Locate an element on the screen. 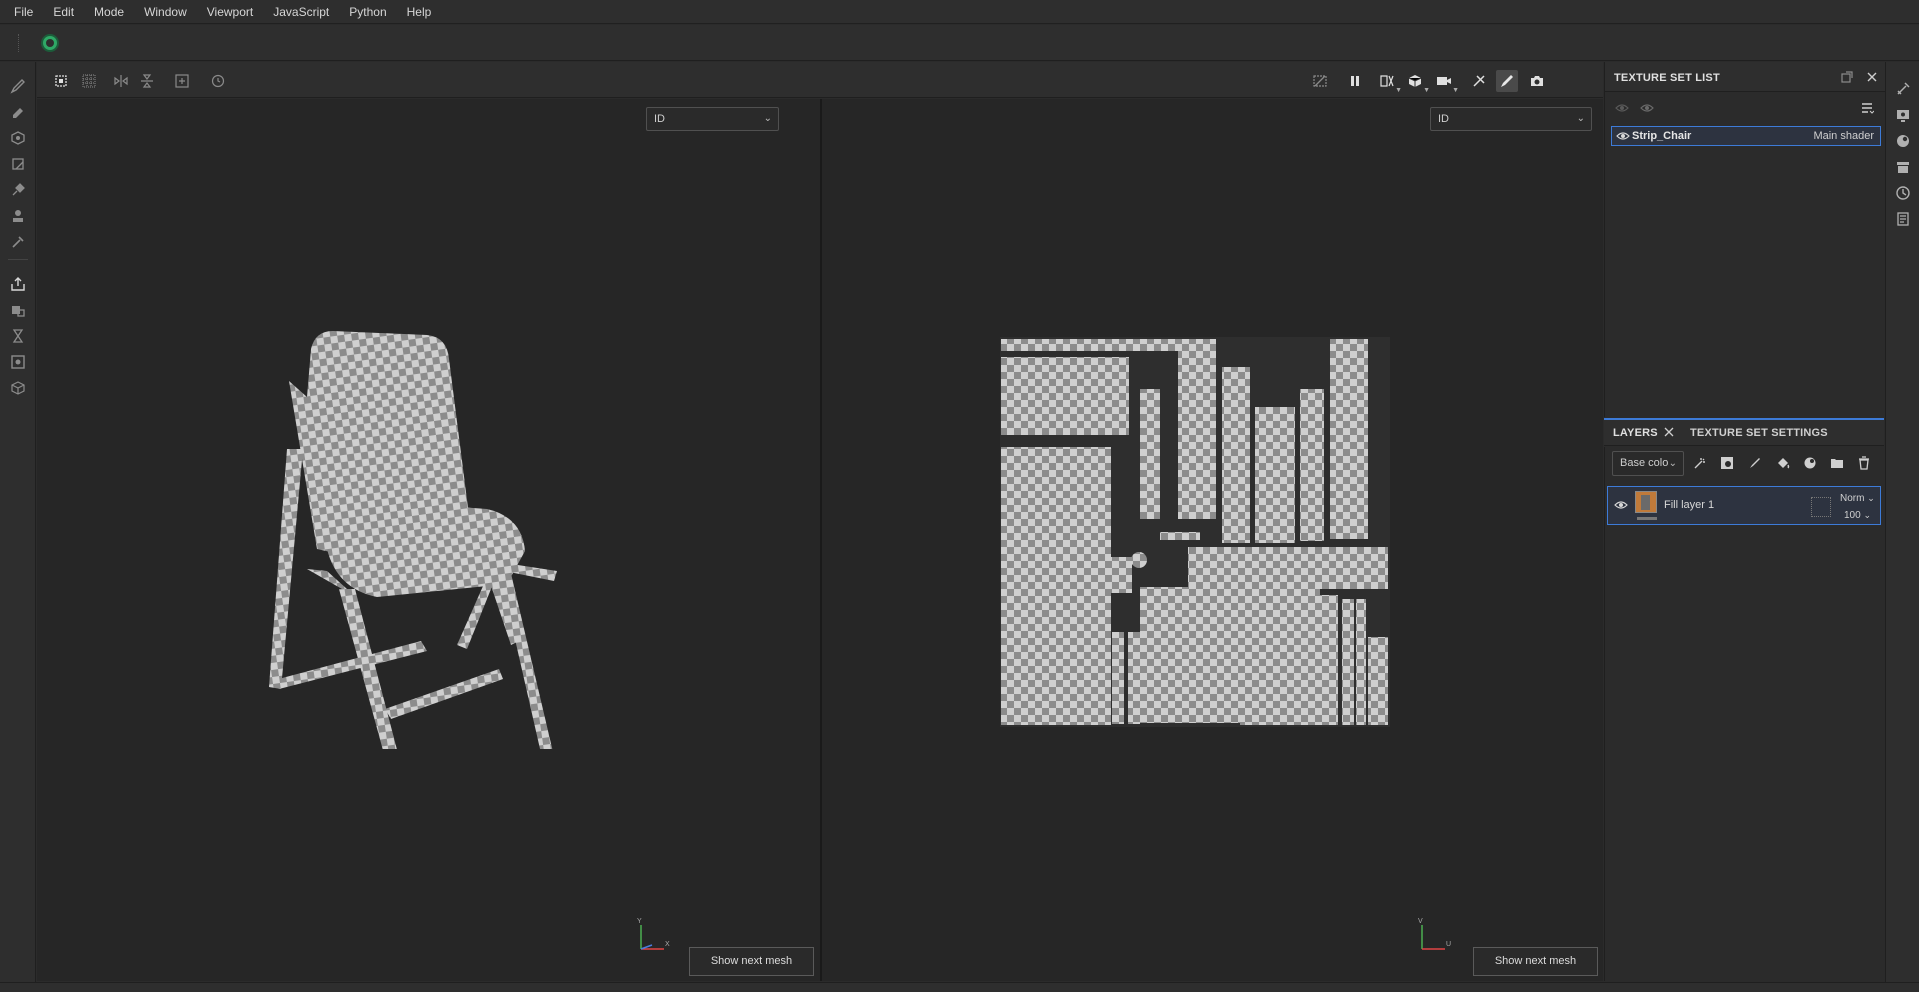 This screenshot has height=992, width=1919. trash-icon is located at coordinates (1864, 463).